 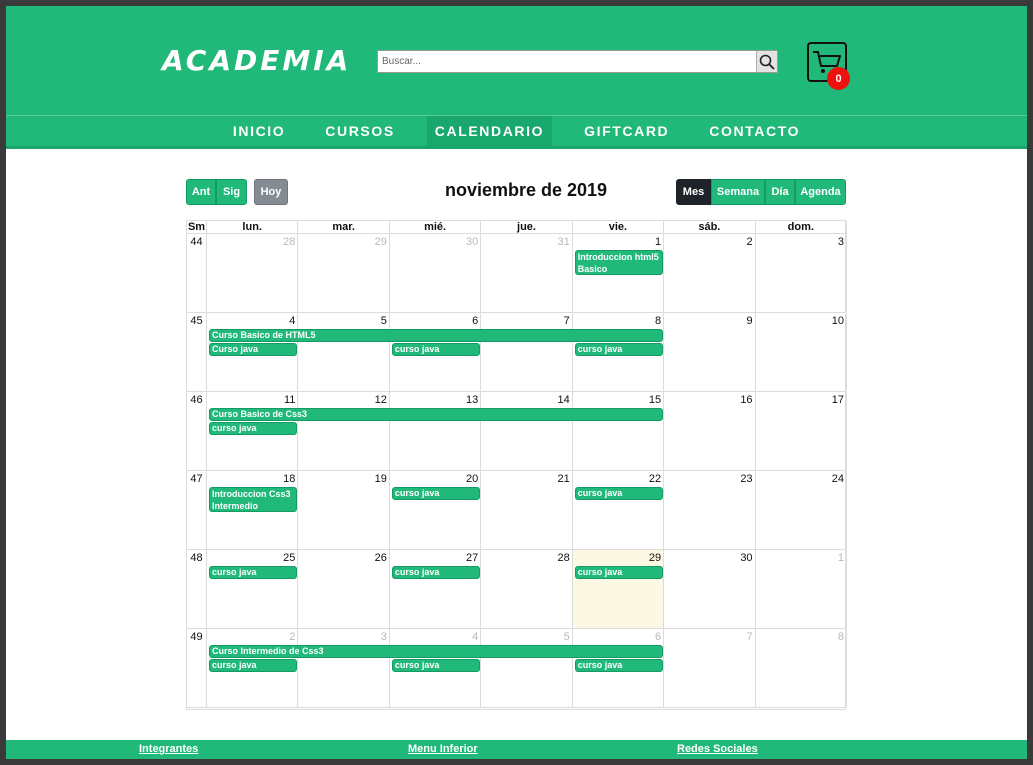 I want to click on day-cell: 19, so click(x=344, y=510).